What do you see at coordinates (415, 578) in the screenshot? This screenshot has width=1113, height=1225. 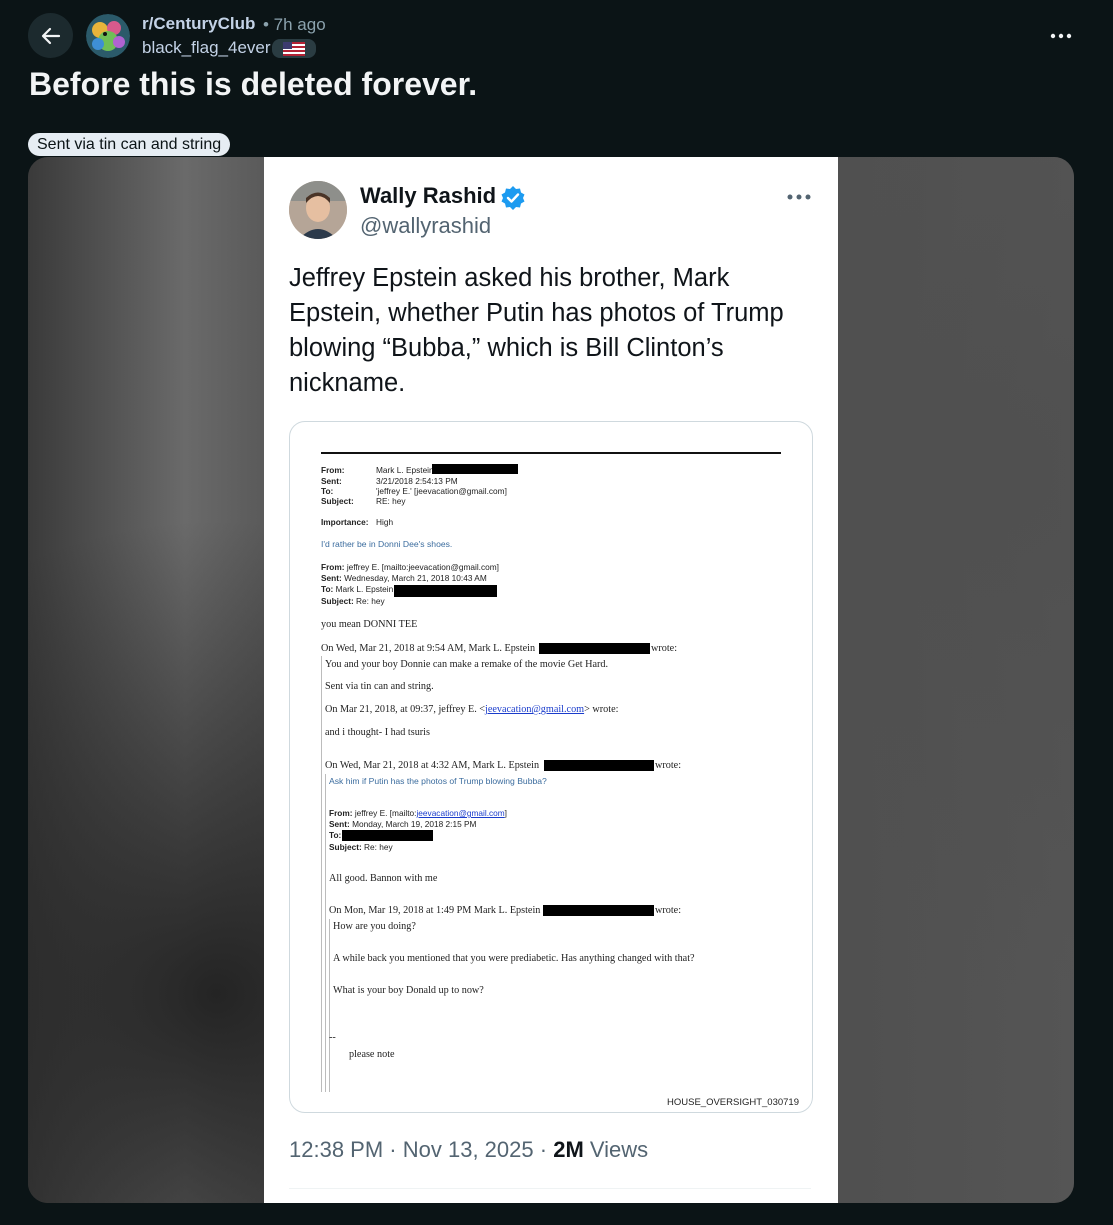 I see `doc-value: Wednesday, March 21, 2018 10:43 AM` at bounding box center [415, 578].